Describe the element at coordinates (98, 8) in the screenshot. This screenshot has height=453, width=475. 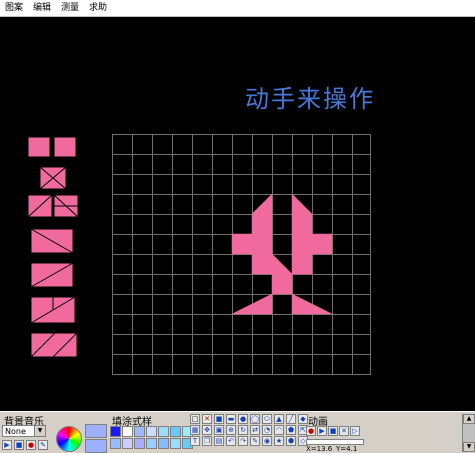
I see `menu-help: 求助` at that location.